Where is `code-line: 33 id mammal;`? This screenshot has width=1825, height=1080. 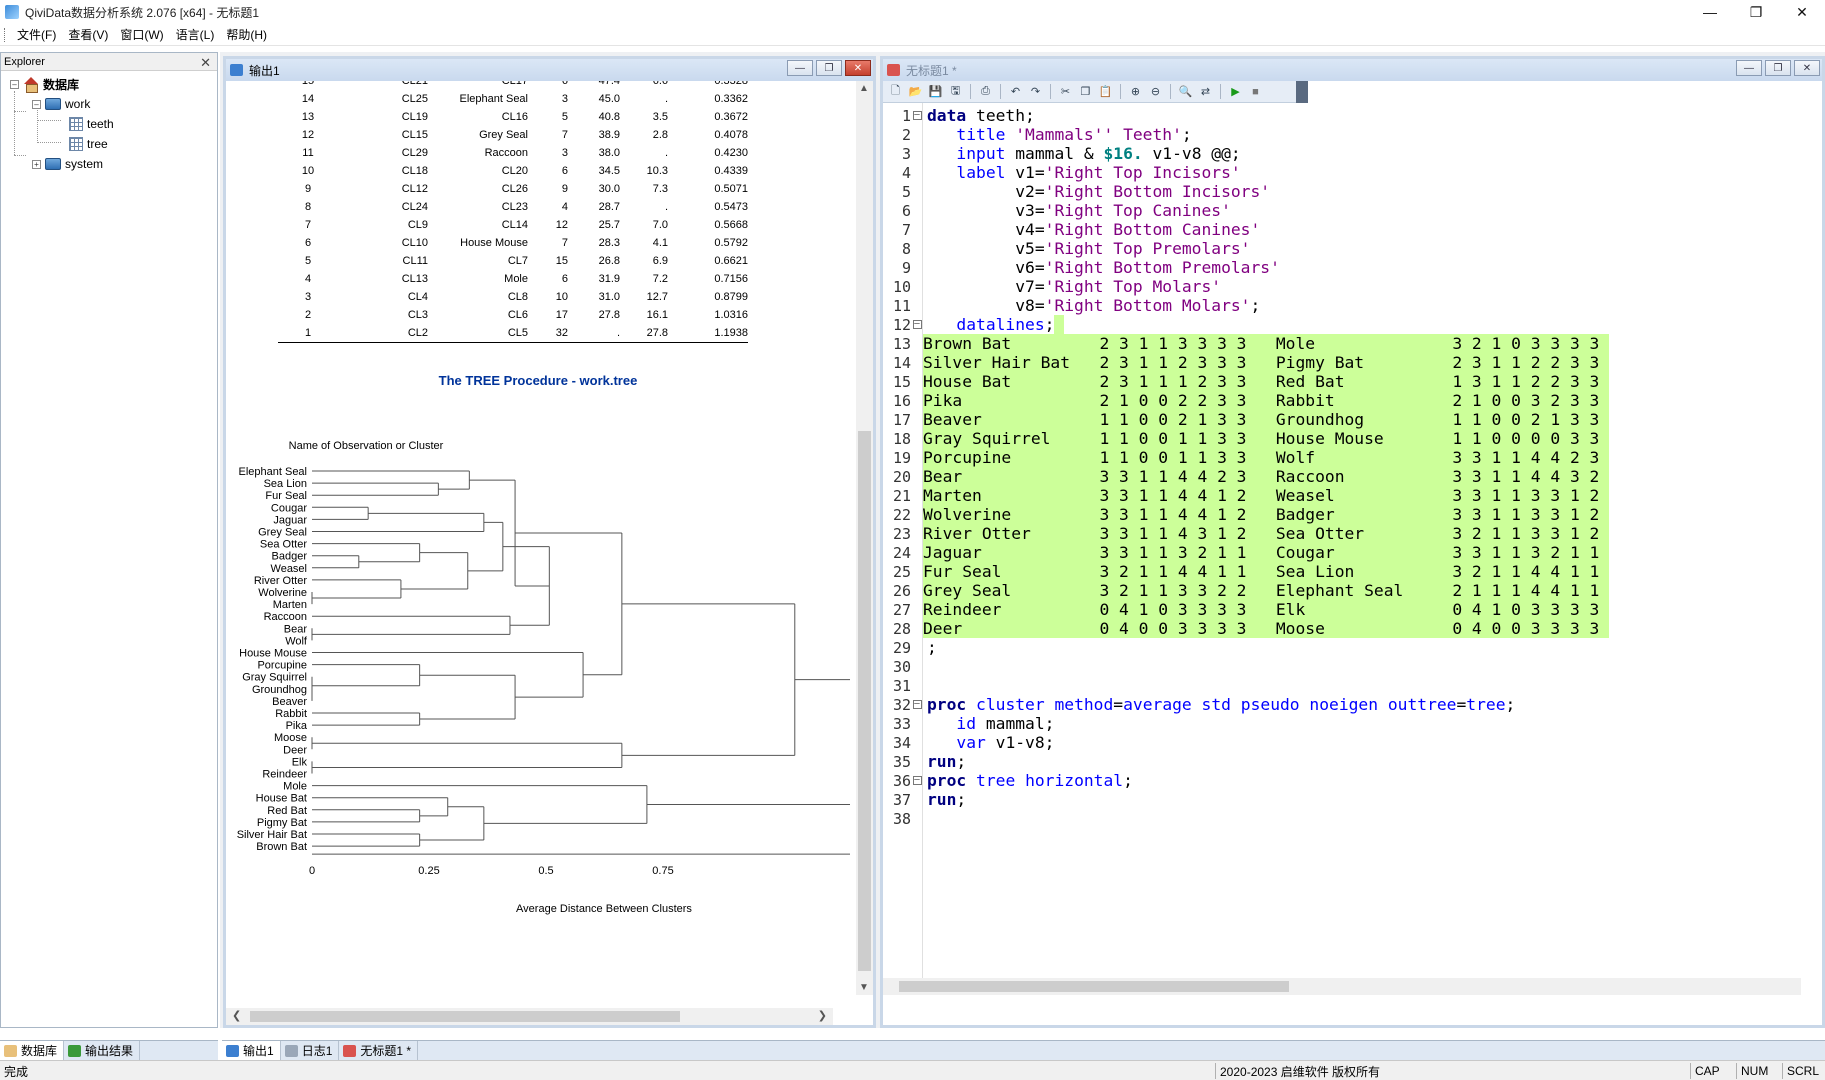 code-line: 33 id mammal; is located at coordinates (969, 723).